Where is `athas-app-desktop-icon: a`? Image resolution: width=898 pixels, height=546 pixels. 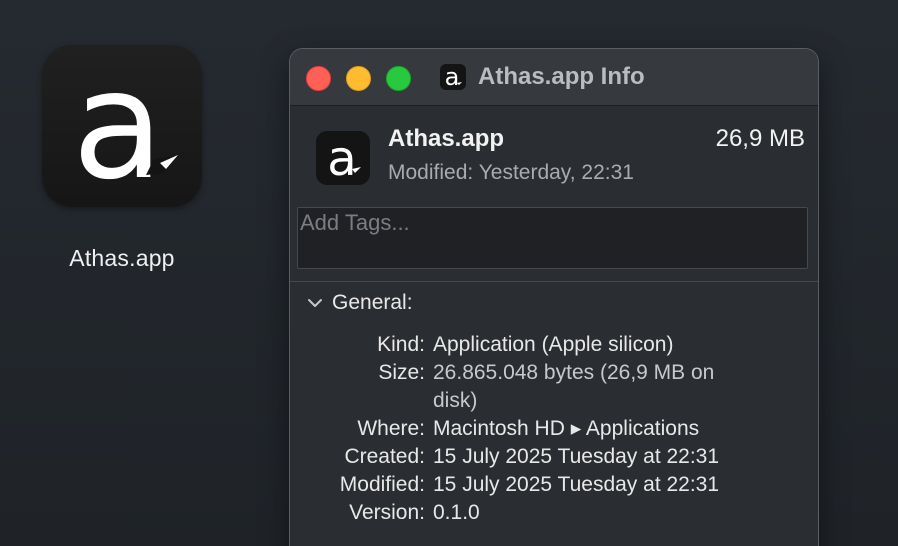 athas-app-desktop-icon: a is located at coordinates (122, 126).